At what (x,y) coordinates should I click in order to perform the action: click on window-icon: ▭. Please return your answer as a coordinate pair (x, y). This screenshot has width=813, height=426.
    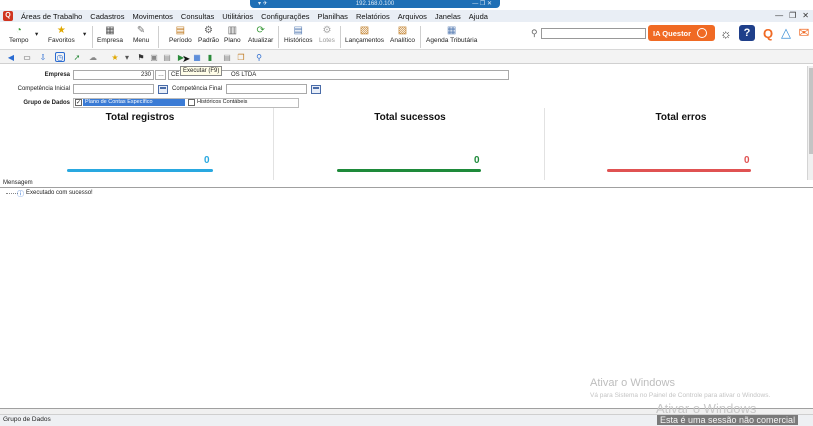
    Looking at the image, I should click on (27, 57).